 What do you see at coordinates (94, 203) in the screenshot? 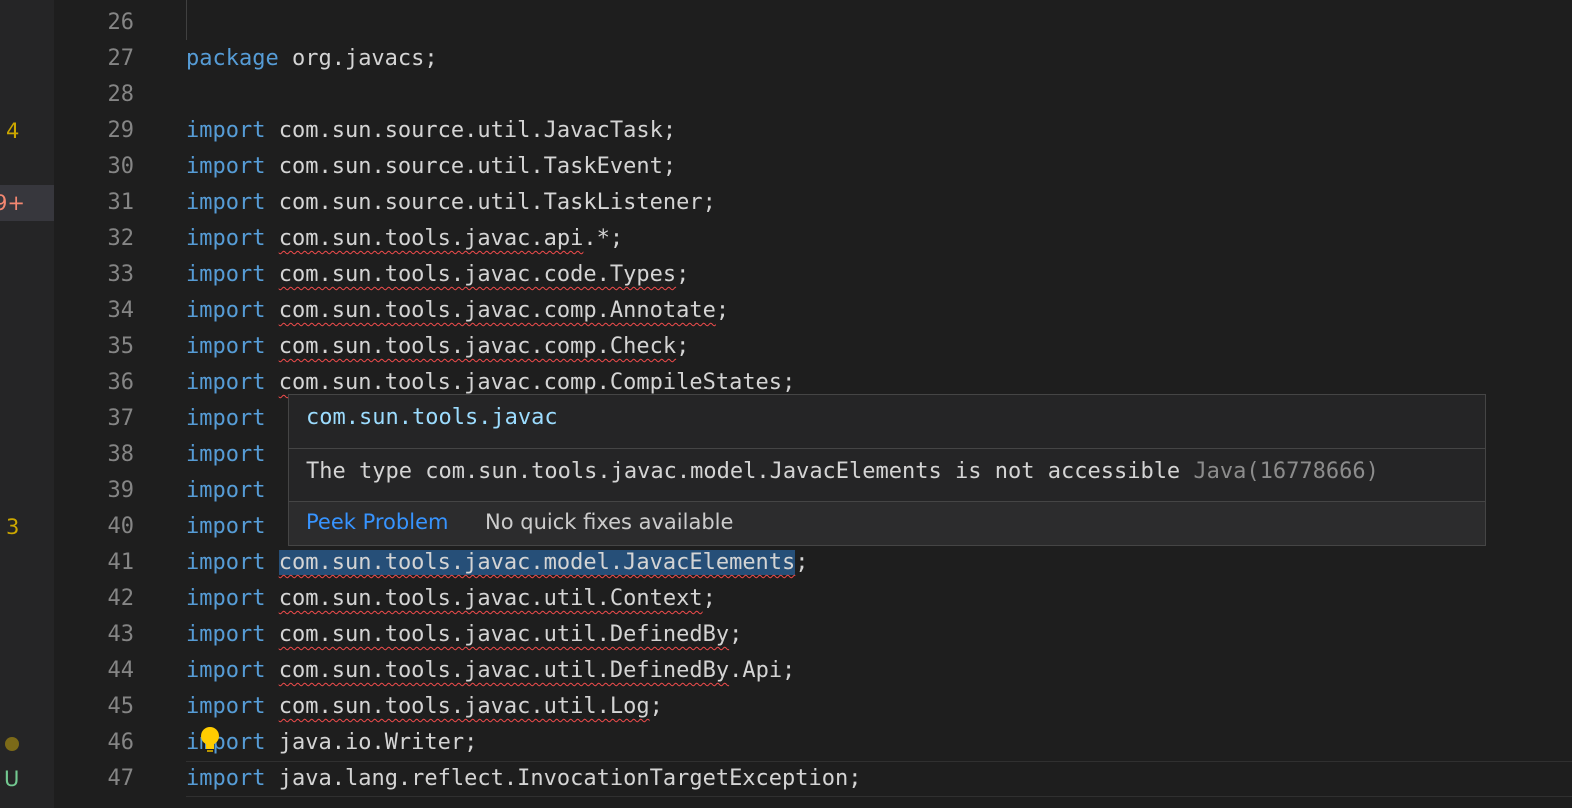
I see `line-number: 31` at bounding box center [94, 203].